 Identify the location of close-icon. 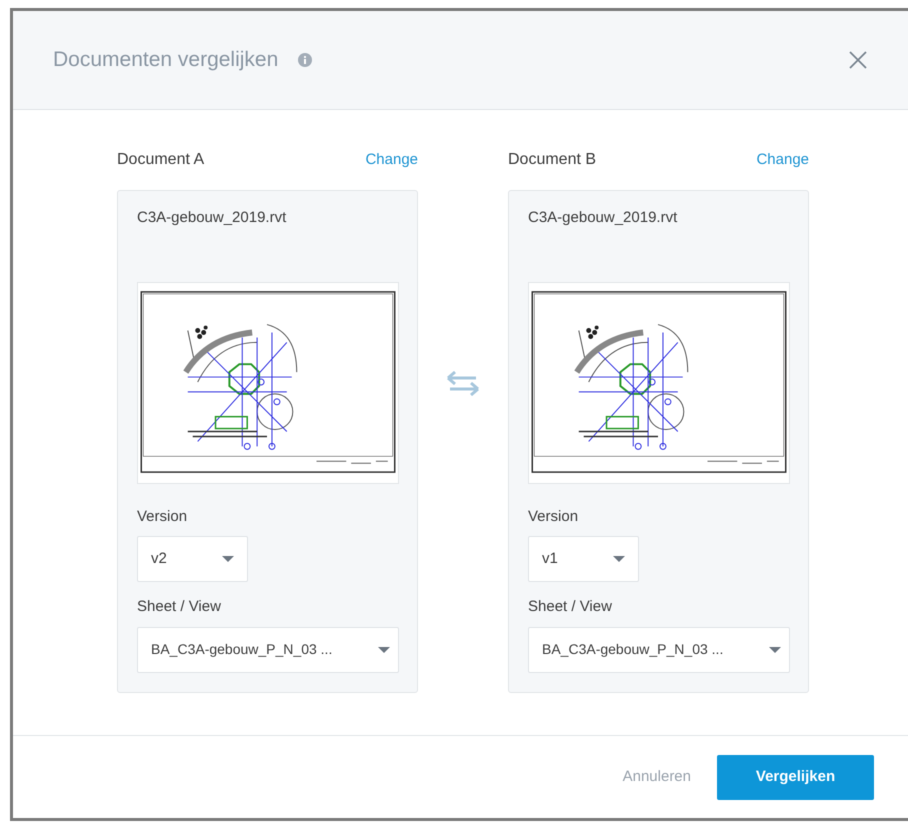
(858, 60).